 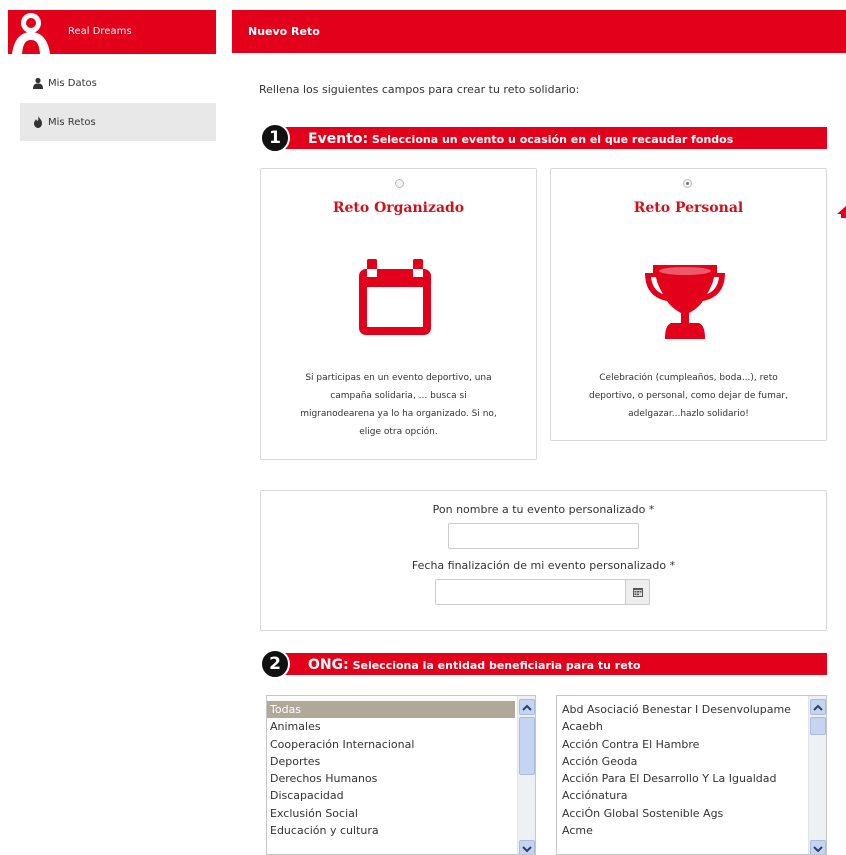 I want to click on event-date-input, so click(x=530, y=592).